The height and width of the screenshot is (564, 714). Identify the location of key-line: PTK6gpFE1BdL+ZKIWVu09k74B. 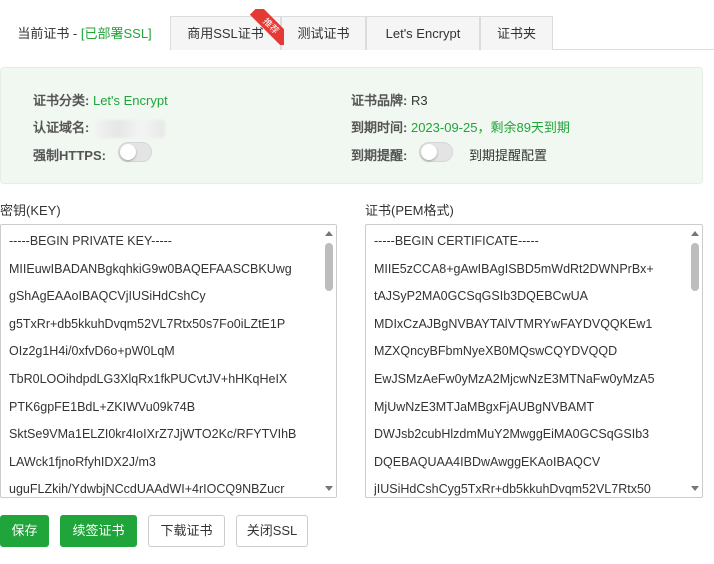
(102, 406).